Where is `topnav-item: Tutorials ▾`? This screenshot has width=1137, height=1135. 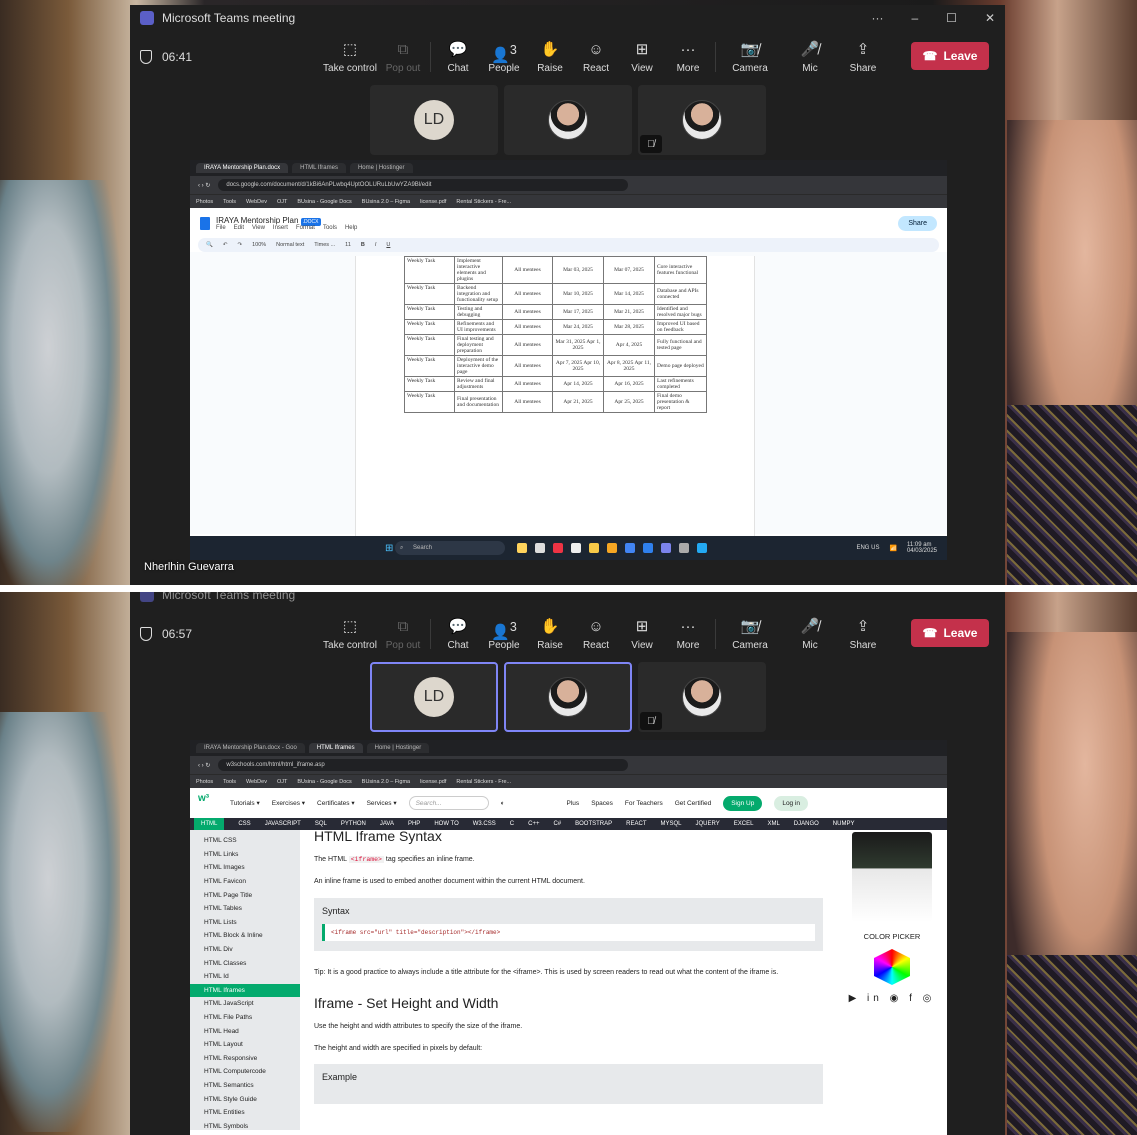 topnav-item: Tutorials ▾ is located at coordinates (245, 803).